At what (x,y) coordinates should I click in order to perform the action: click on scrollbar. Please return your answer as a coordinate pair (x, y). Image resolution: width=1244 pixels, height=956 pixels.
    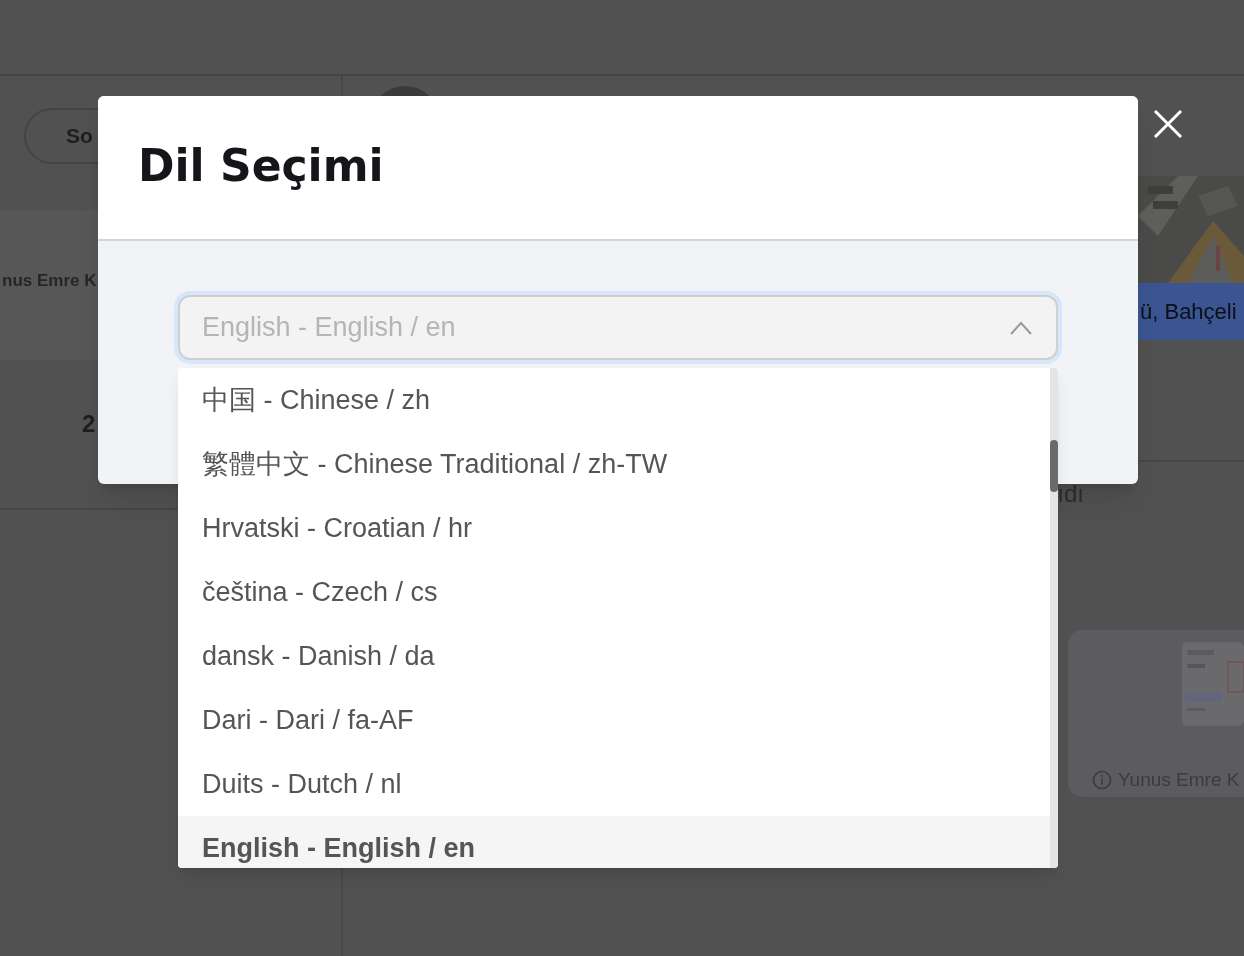
    Looking at the image, I should click on (1054, 618).